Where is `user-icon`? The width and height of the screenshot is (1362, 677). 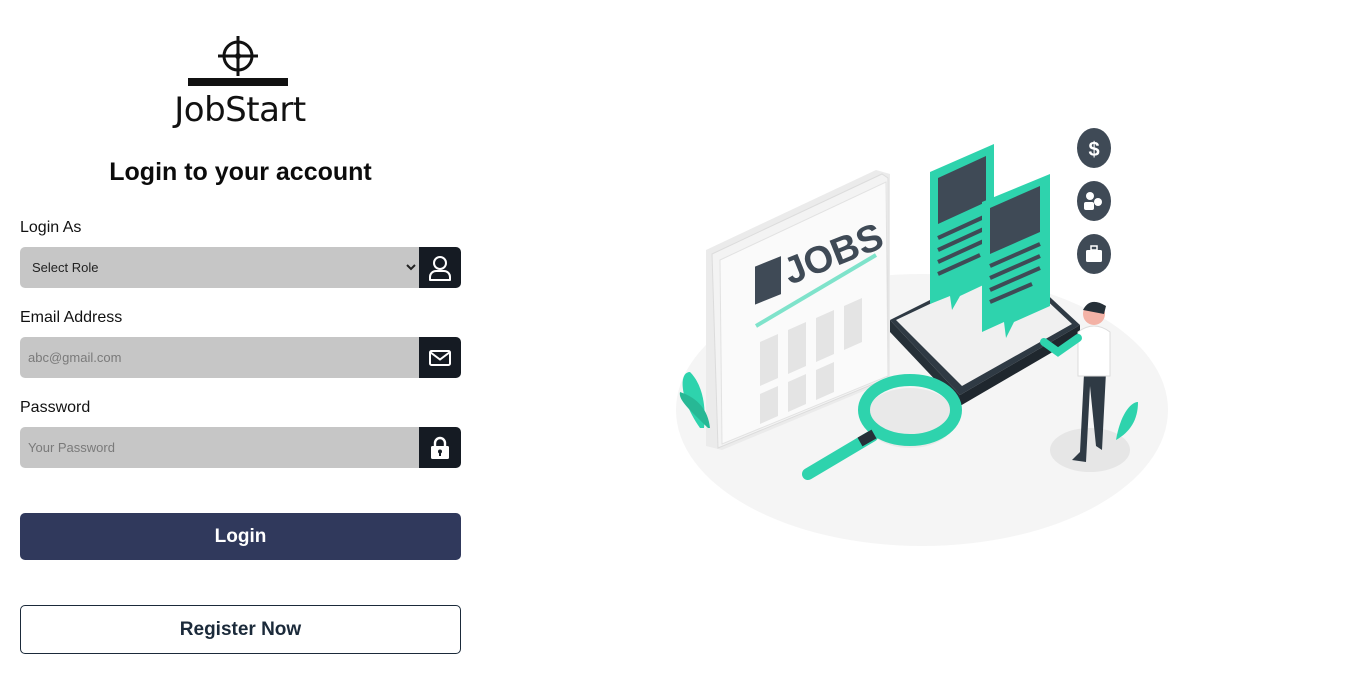
user-icon is located at coordinates (440, 268).